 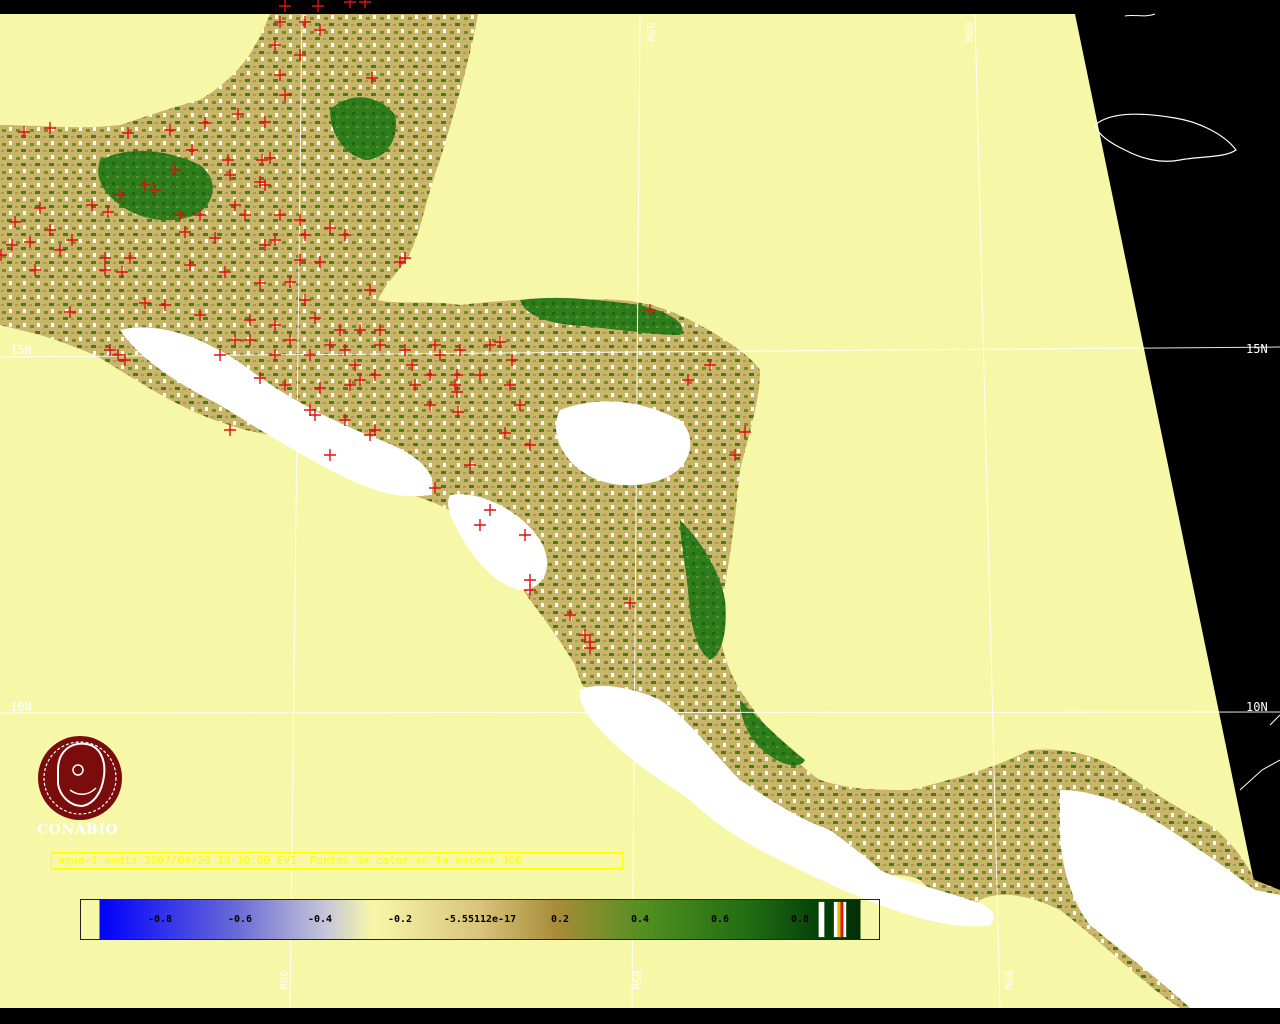 I want to click on colorbar-tick-label: -0.4, so click(x=320, y=919).